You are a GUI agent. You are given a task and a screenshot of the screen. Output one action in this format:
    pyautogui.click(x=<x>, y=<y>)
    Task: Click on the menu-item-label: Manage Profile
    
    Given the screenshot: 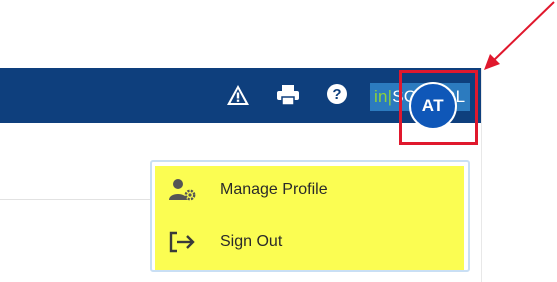 What is the action you would take?
    pyautogui.click(x=274, y=189)
    